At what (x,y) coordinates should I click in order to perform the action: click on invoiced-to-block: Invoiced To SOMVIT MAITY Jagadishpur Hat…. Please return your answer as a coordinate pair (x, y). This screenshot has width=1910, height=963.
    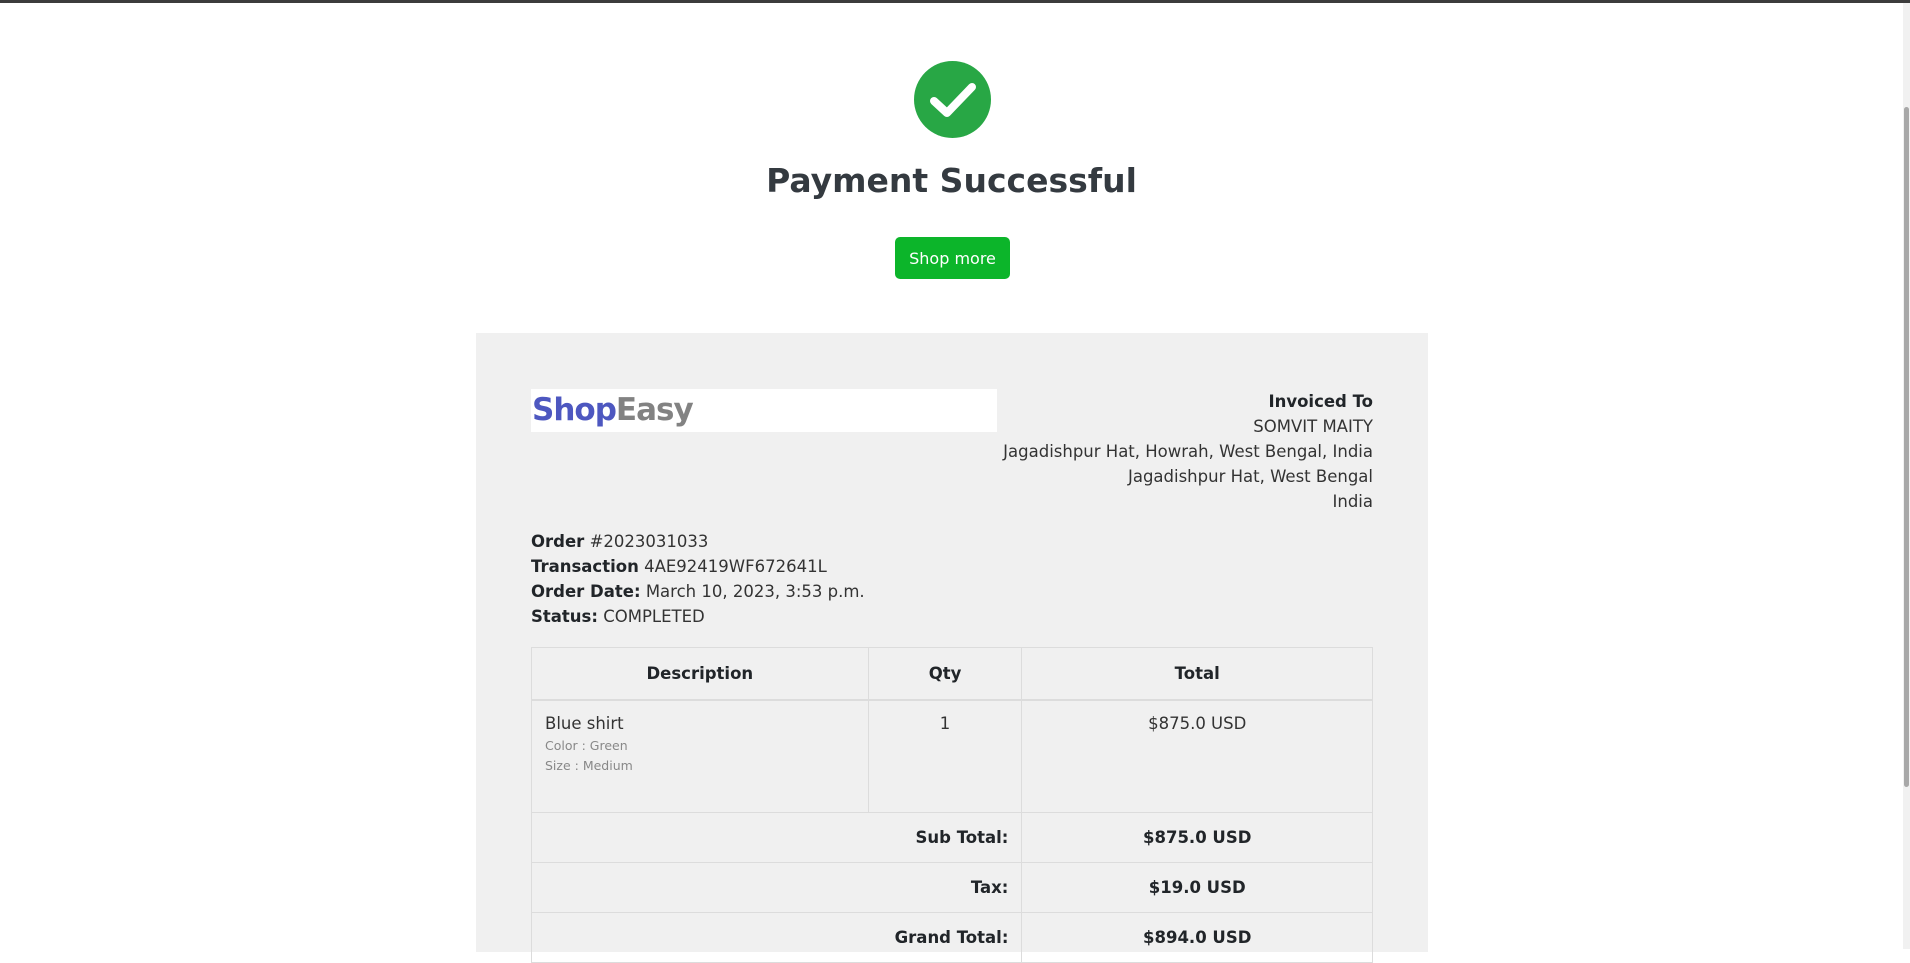
    Looking at the image, I should click on (1188, 451).